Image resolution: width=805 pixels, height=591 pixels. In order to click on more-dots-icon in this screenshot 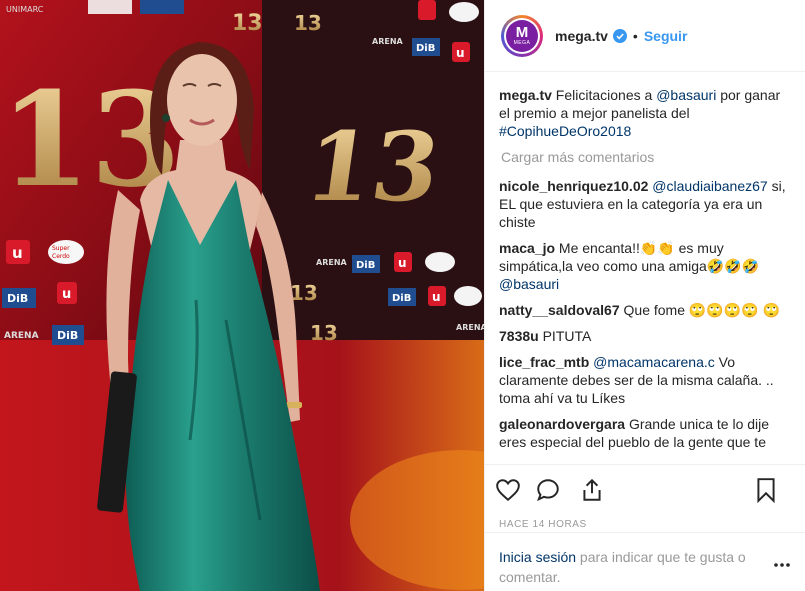, I will do `click(782, 565)`.